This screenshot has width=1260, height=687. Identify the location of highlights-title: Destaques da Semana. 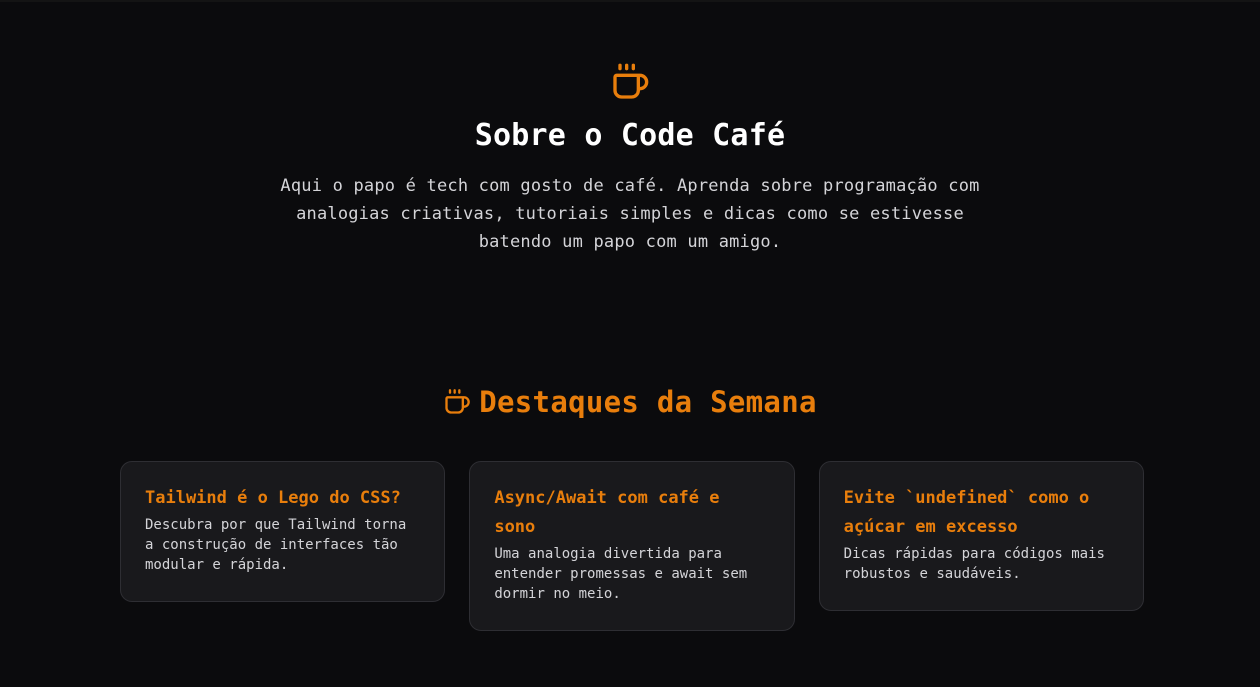
(648, 402).